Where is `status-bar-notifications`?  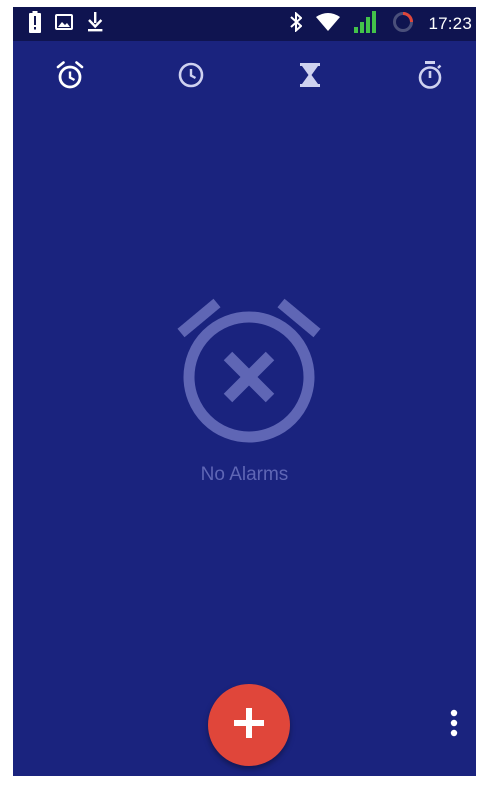
status-bar-notifications is located at coordinates (66, 24).